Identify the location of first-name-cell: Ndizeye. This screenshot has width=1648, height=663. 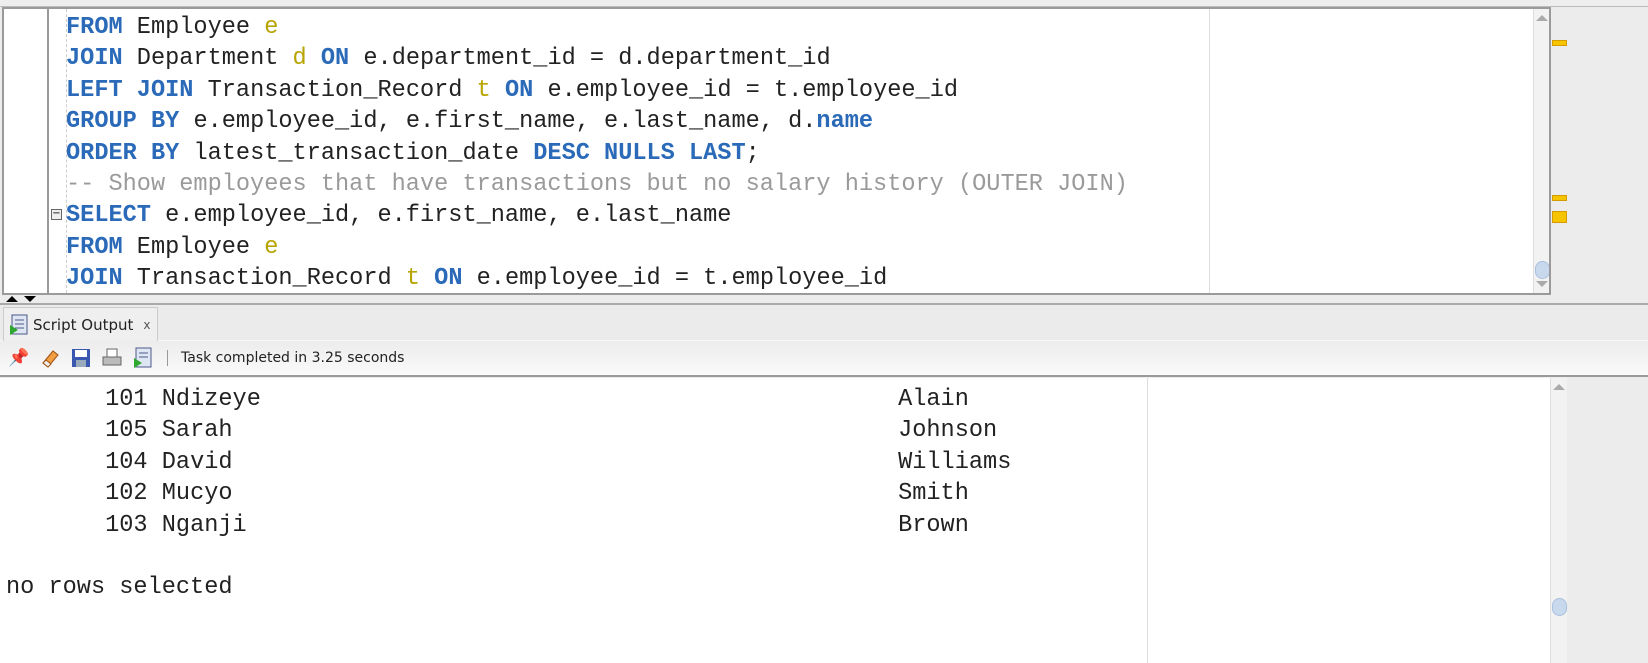
(211, 399).